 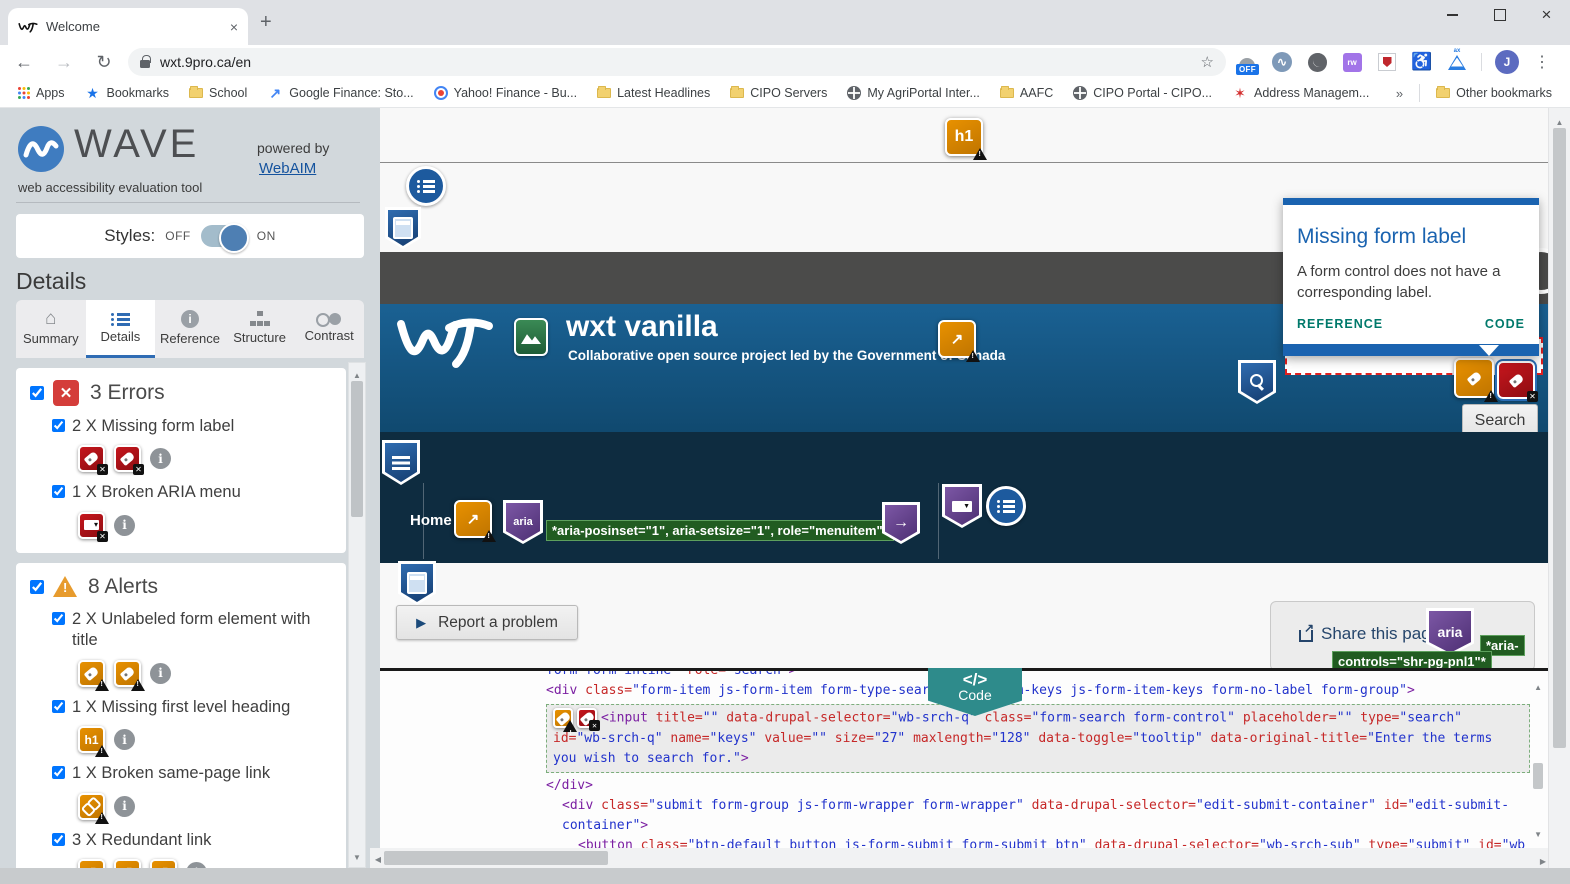 What do you see at coordinates (1505, 324) in the screenshot?
I see `code-link: CODE` at bounding box center [1505, 324].